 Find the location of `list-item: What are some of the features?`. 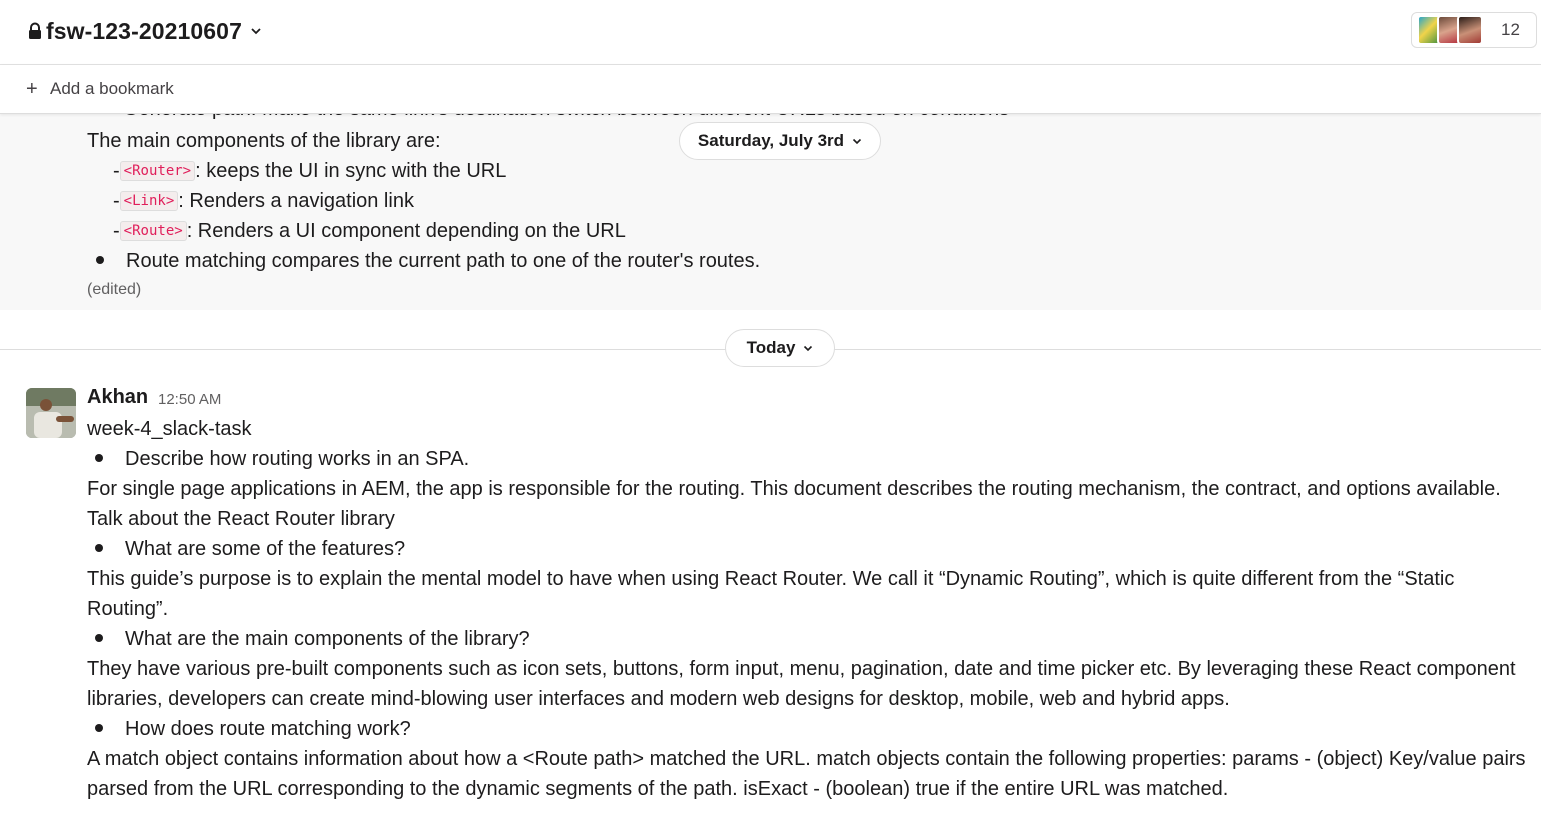

list-item: What are some of the features? is located at coordinates (812, 549).